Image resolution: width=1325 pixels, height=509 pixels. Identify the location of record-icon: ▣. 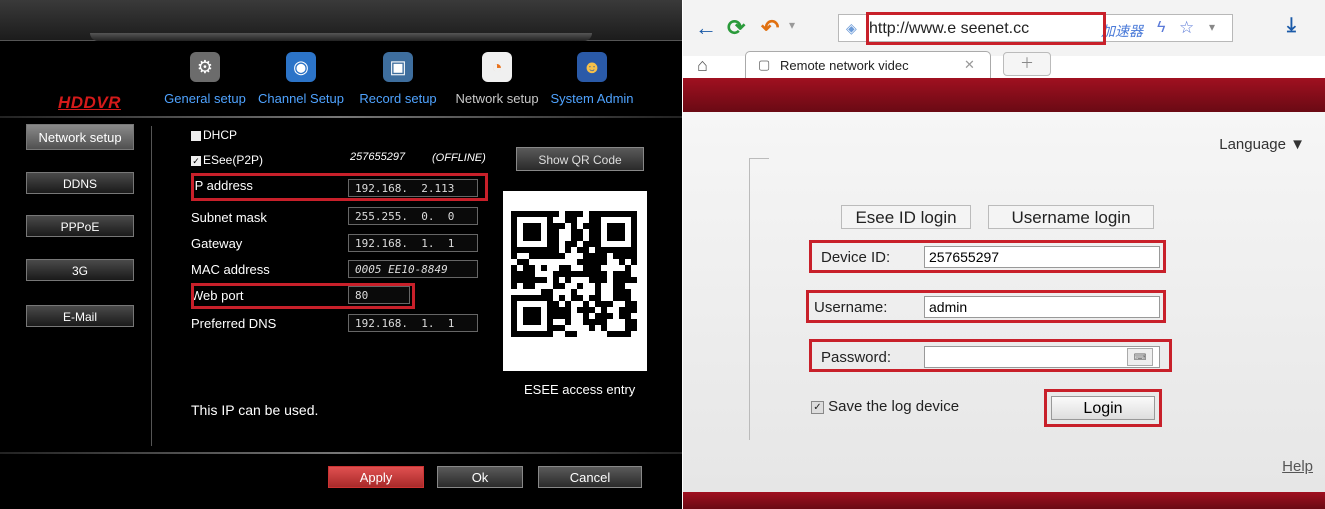
(398, 67).